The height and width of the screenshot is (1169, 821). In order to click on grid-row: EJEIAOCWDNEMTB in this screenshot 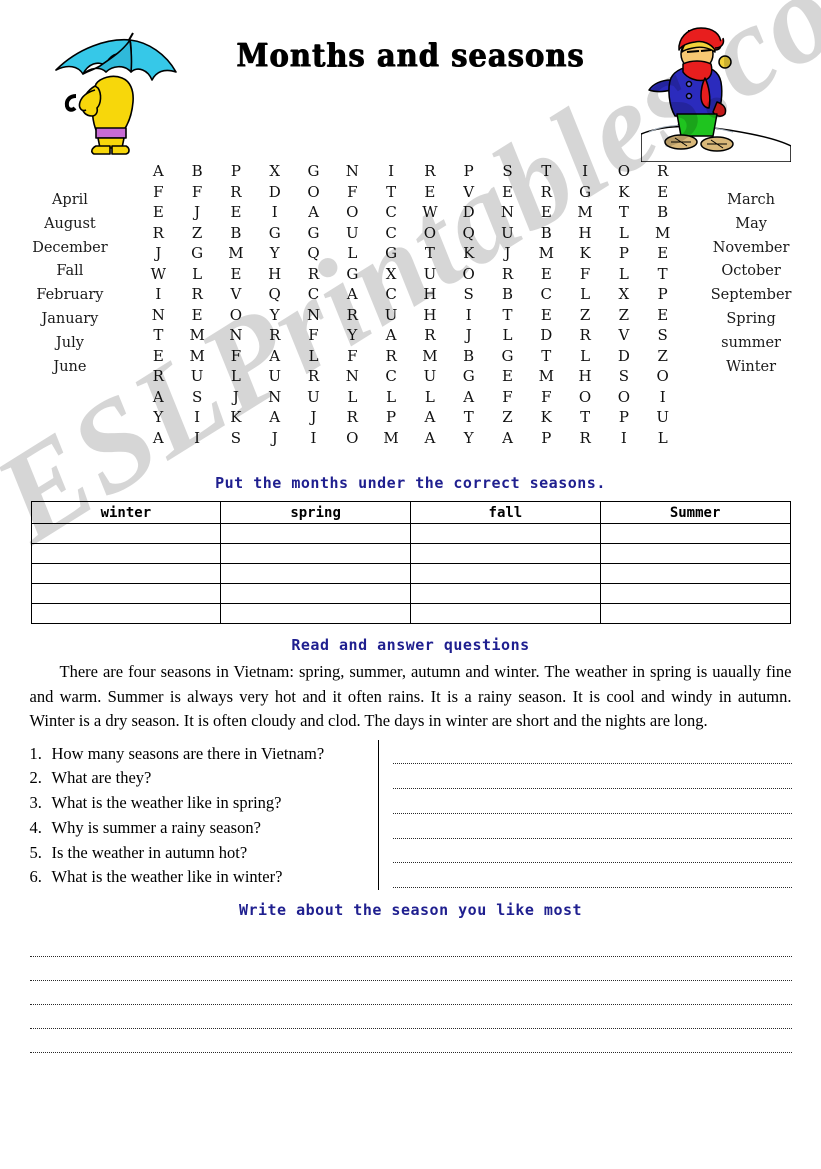, I will do `click(410, 212)`.